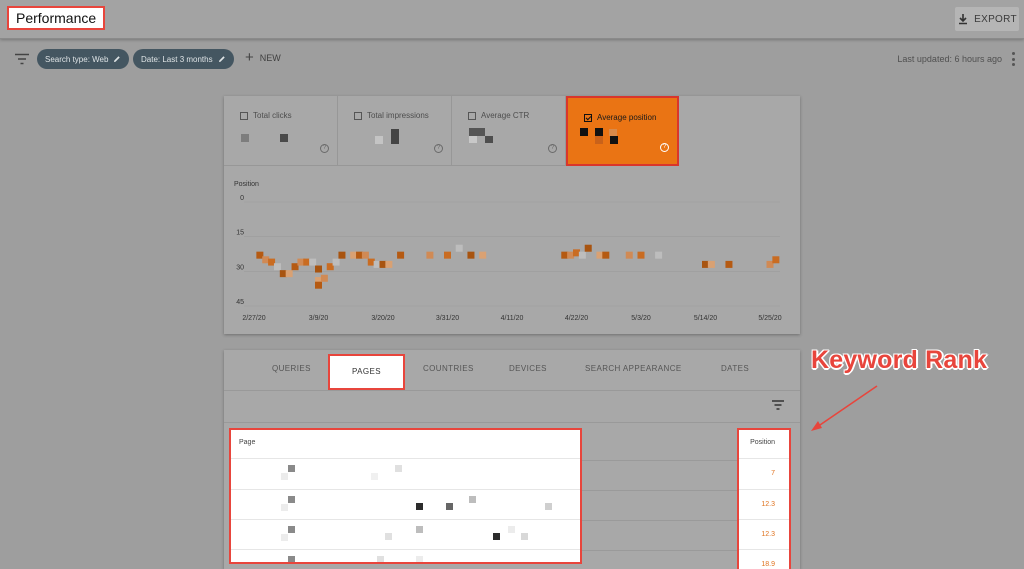 The width and height of the screenshot is (1024, 569). I want to click on x-tick-label: 5/25/20, so click(769, 318).